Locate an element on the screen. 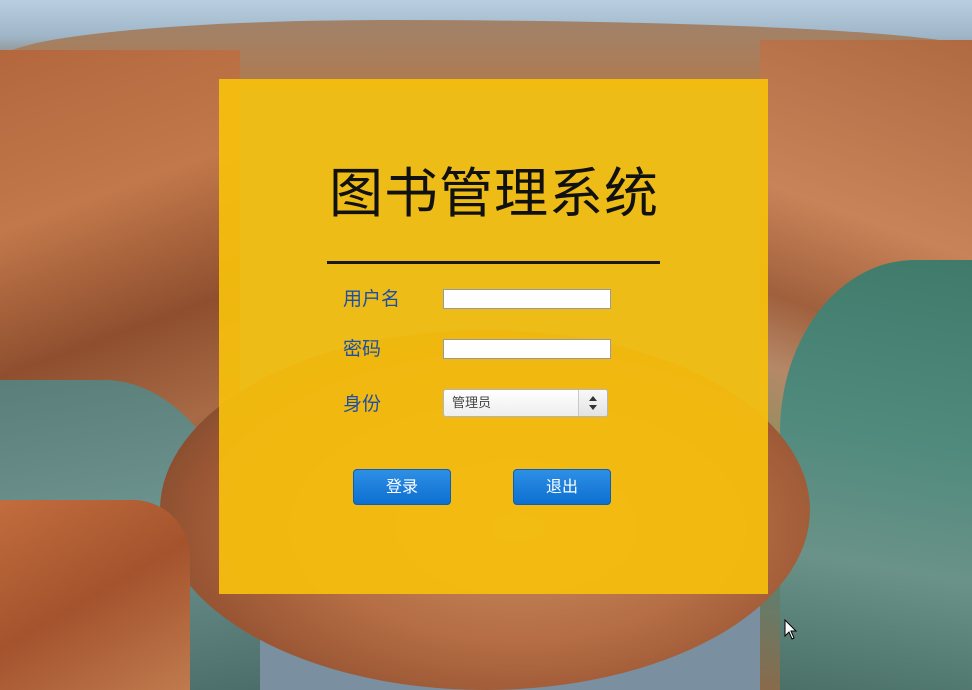 This screenshot has width=972, height=690. role-select-value: 管理员 is located at coordinates (472, 403).